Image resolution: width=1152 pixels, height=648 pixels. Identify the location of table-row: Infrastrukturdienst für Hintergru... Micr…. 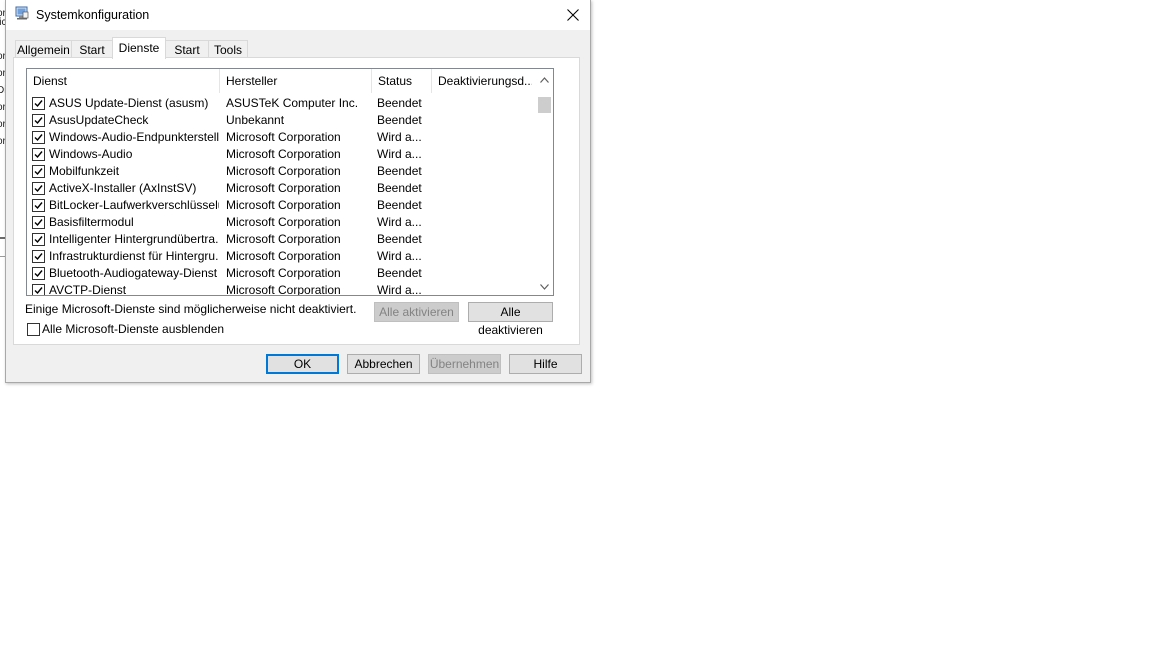
(282, 256).